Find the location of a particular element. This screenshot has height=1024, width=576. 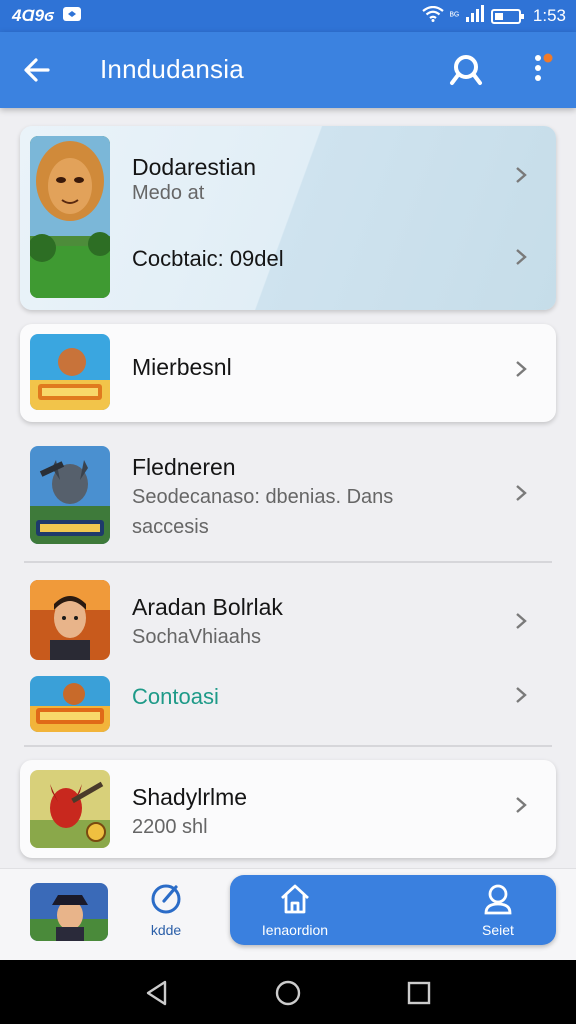

system-navigation-bar is located at coordinates (288, 992).